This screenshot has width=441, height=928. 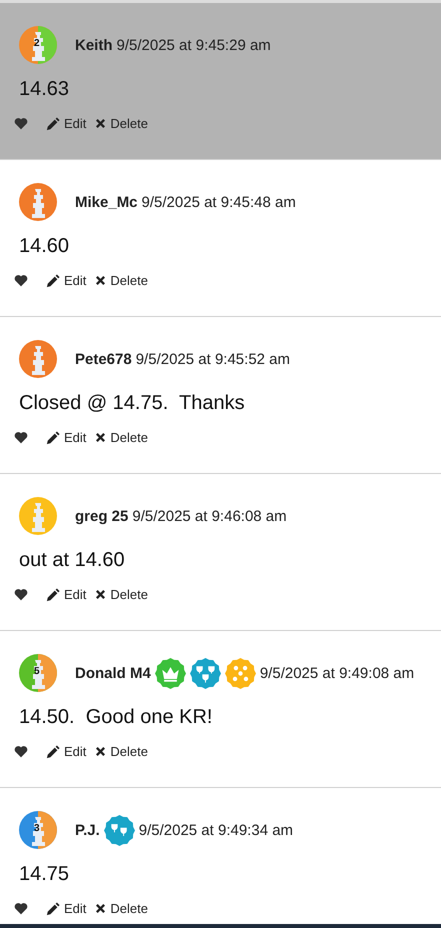 I want to click on author-name: Mike_Mc, so click(x=106, y=202).